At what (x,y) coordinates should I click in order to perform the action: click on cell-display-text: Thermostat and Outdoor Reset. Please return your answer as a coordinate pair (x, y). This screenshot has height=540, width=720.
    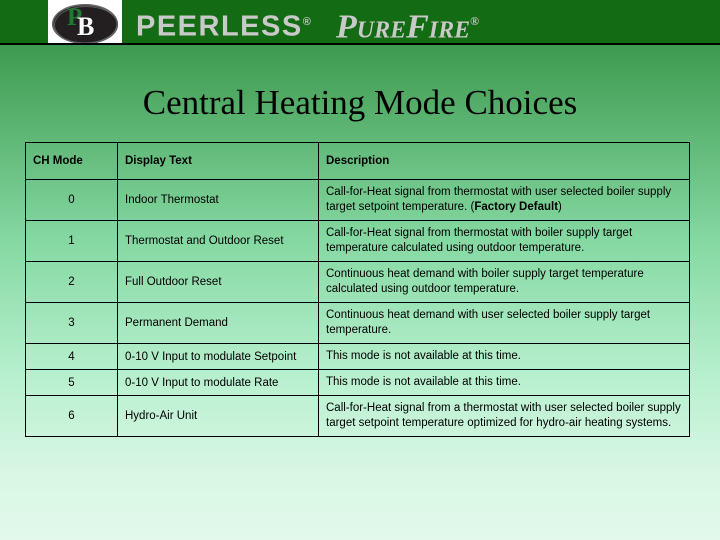
    Looking at the image, I should click on (218, 241).